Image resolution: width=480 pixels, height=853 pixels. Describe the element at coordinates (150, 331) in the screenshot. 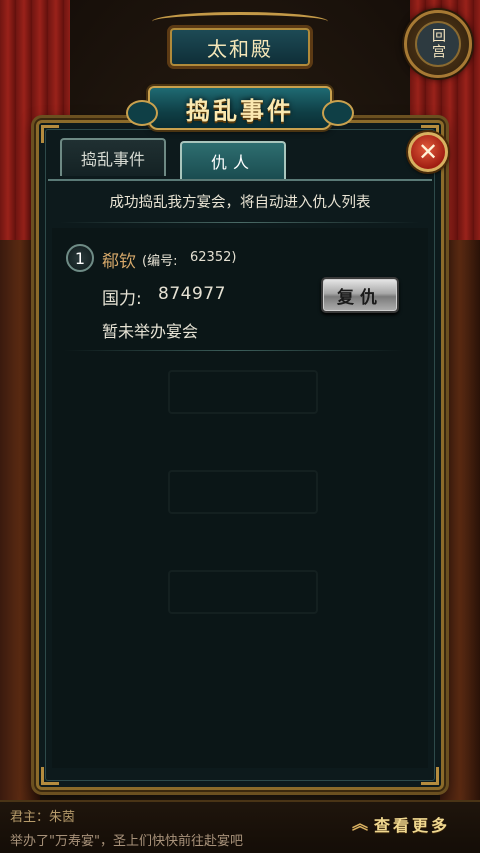

I see `banquet-status: 暂未举办宴会` at that location.